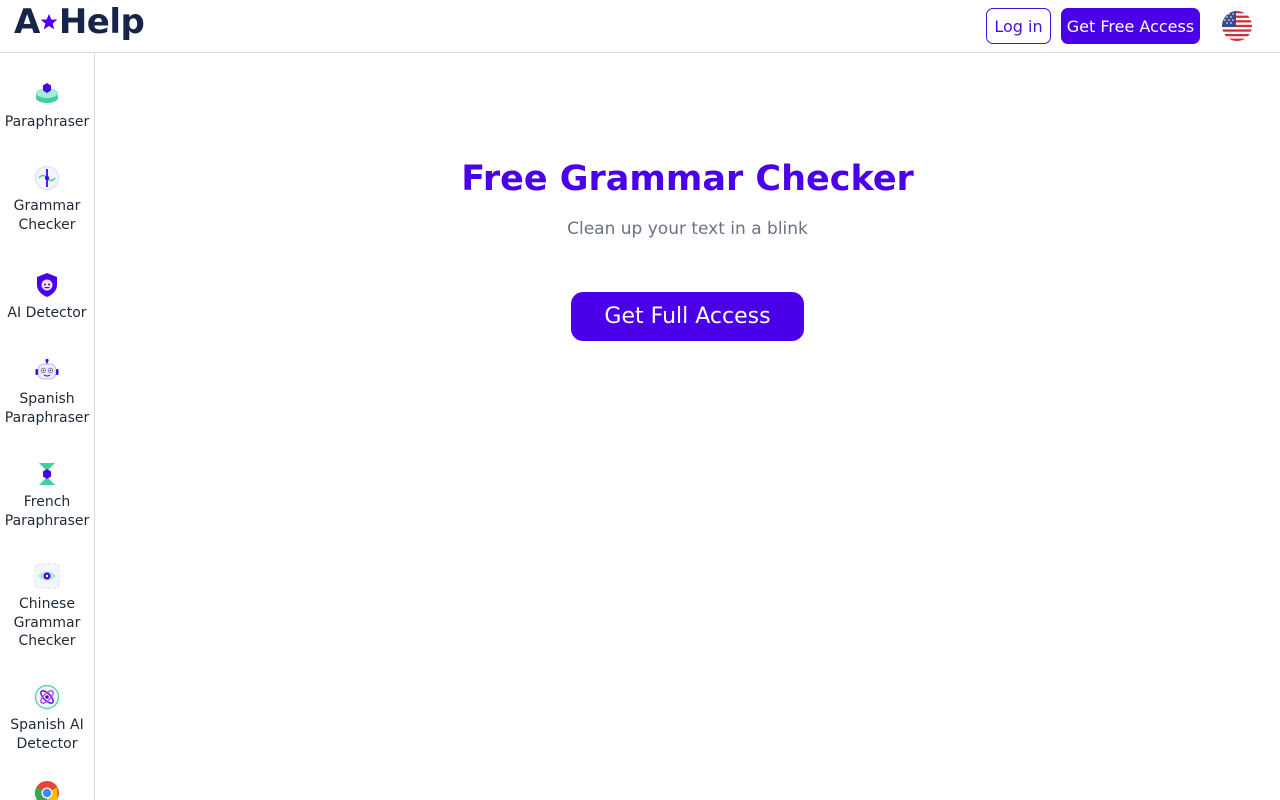 This screenshot has width=1280, height=800. I want to click on chrome-icon, so click(46, 790).